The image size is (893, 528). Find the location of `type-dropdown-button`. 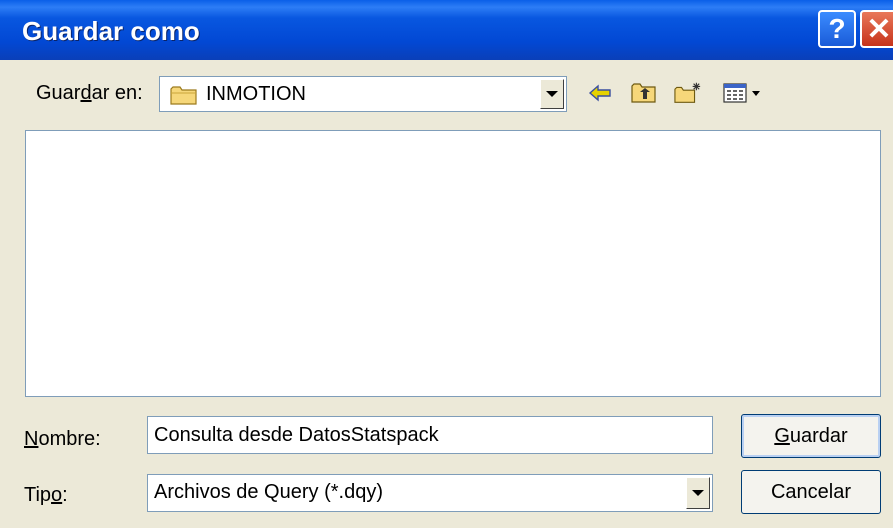

type-dropdown-button is located at coordinates (698, 493).